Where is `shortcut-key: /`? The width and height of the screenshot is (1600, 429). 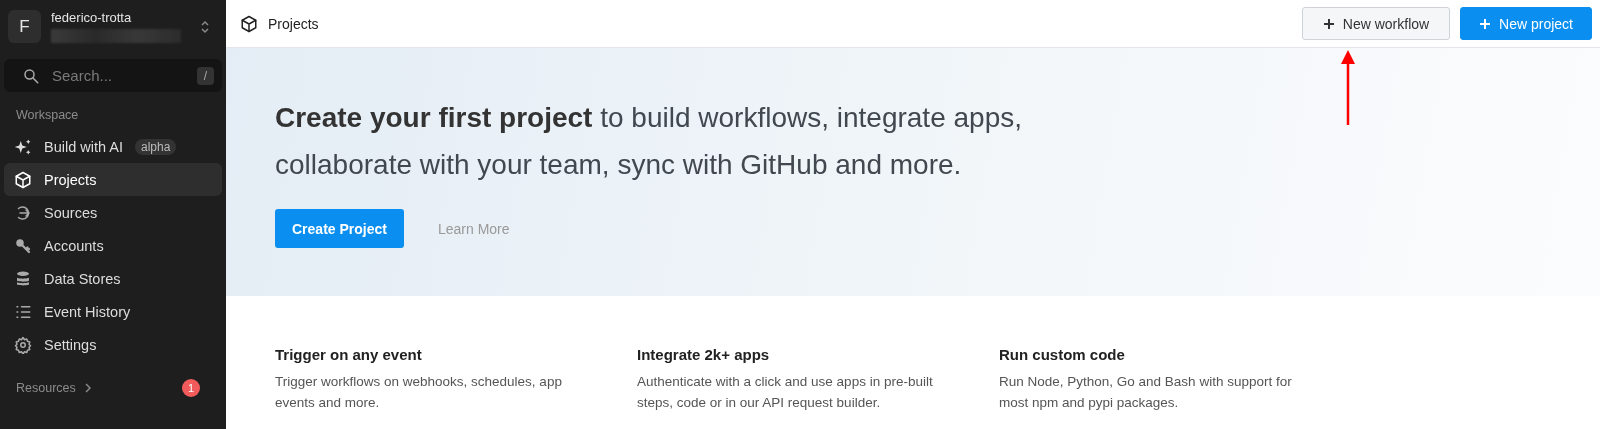 shortcut-key: / is located at coordinates (205, 75).